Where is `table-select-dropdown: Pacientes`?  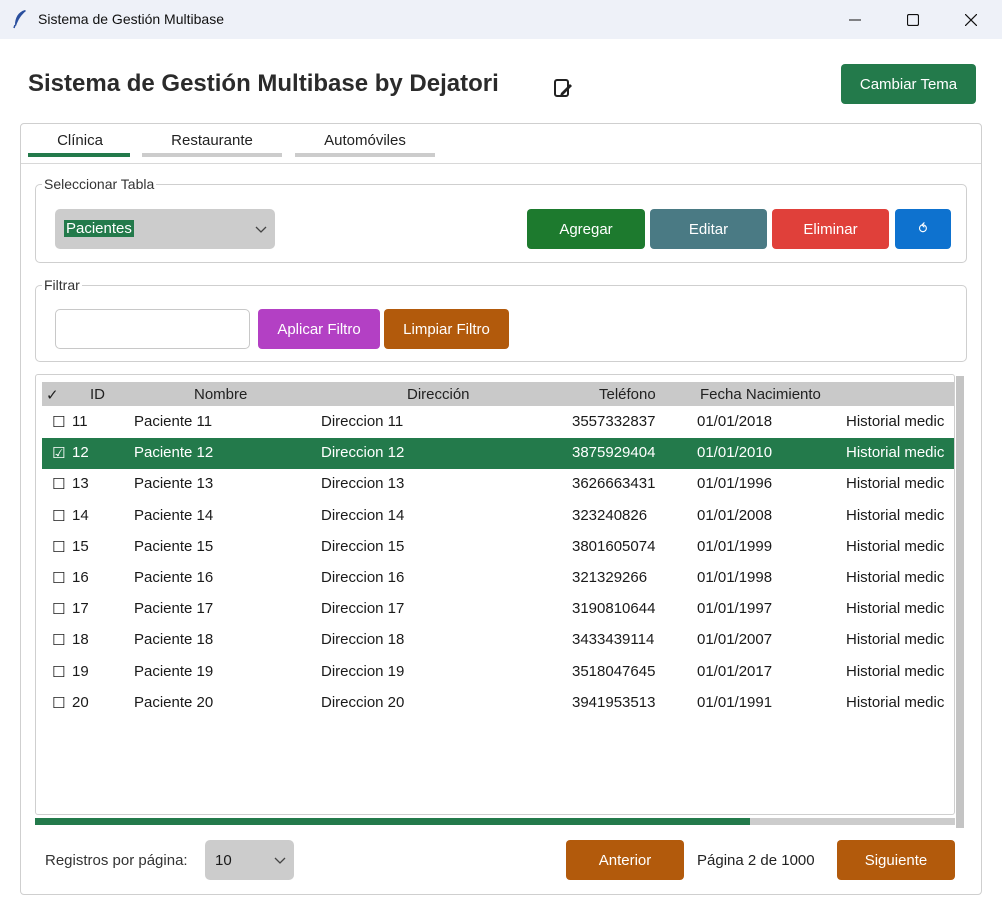 table-select-dropdown: Pacientes is located at coordinates (165, 229).